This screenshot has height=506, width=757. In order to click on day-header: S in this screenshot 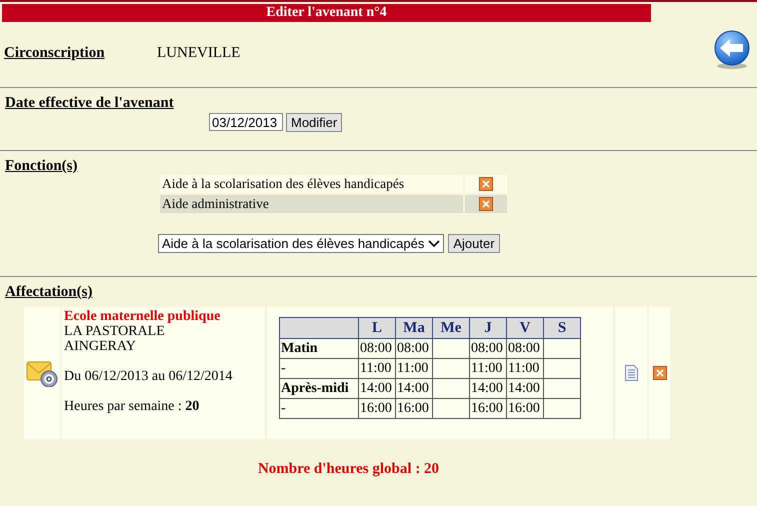, I will do `click(562, 328)`.